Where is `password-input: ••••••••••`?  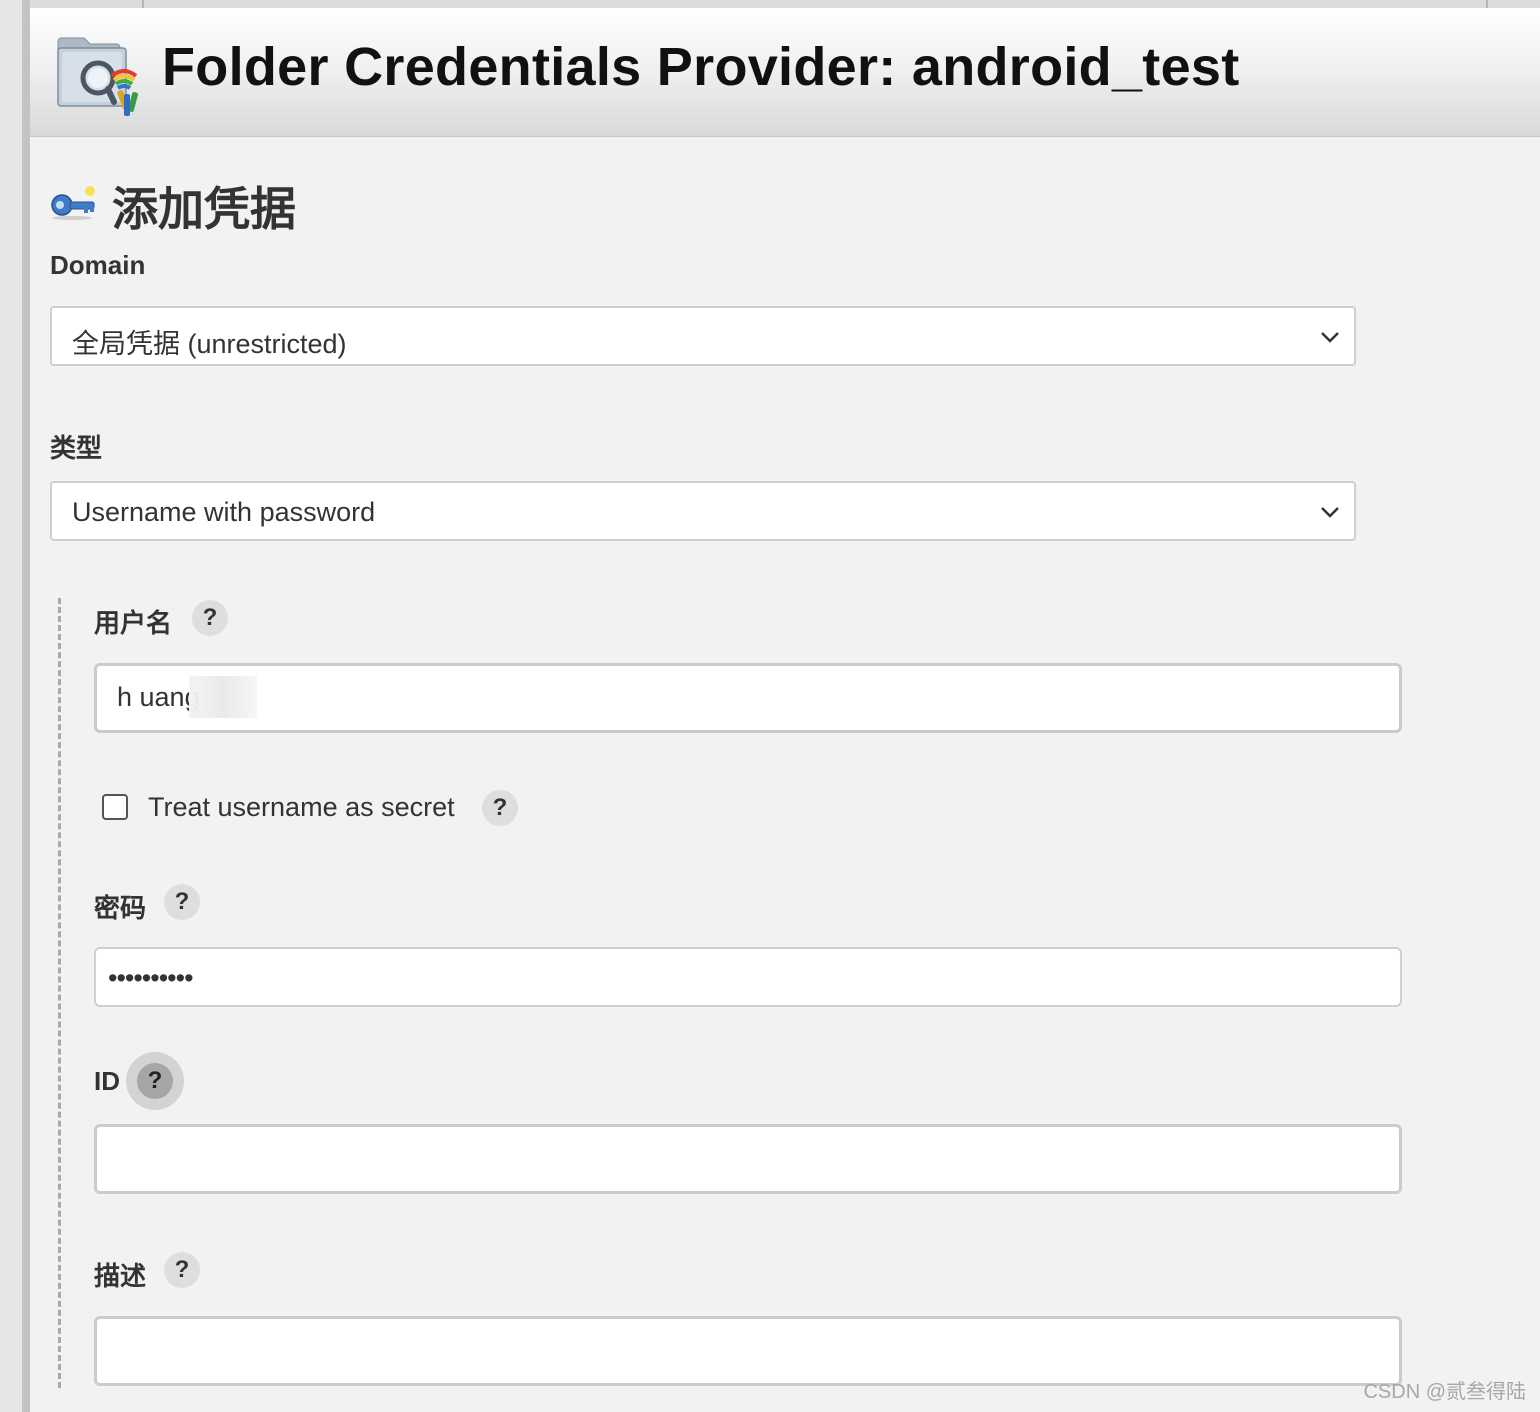 password-input: •••••••••• is located at coordinates (748, 977).